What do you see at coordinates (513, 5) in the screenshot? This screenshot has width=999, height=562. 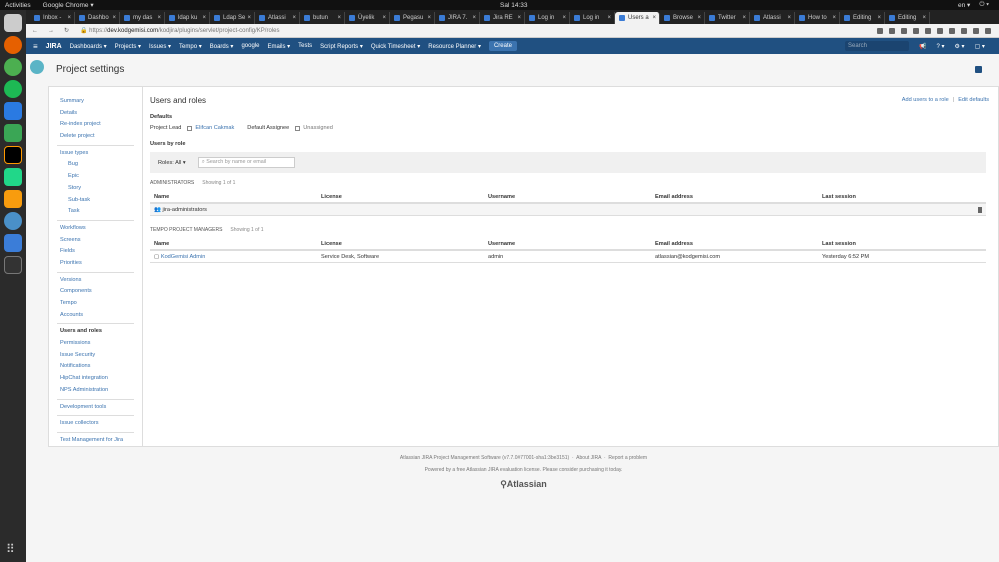 I see `clock: Sal 14:33` at bounding box center [513, 5].